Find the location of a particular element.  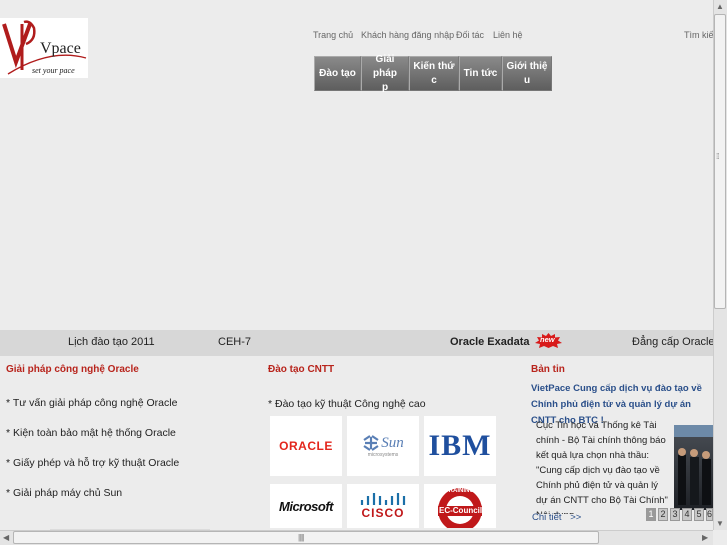

menu-knowledge-label: Kiến thứ is located at coordinates (434, 66).